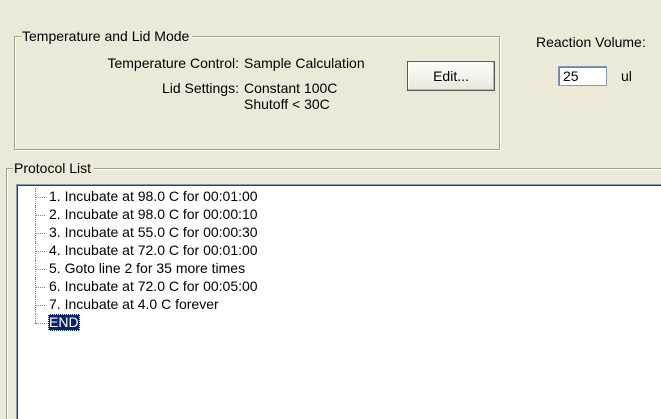 The width and height of the screenshot is (661, 419). Describe the element at coordinates (173, 63) in the screenshot. I see `temperature-control-label: Temperature Control:` at that location.